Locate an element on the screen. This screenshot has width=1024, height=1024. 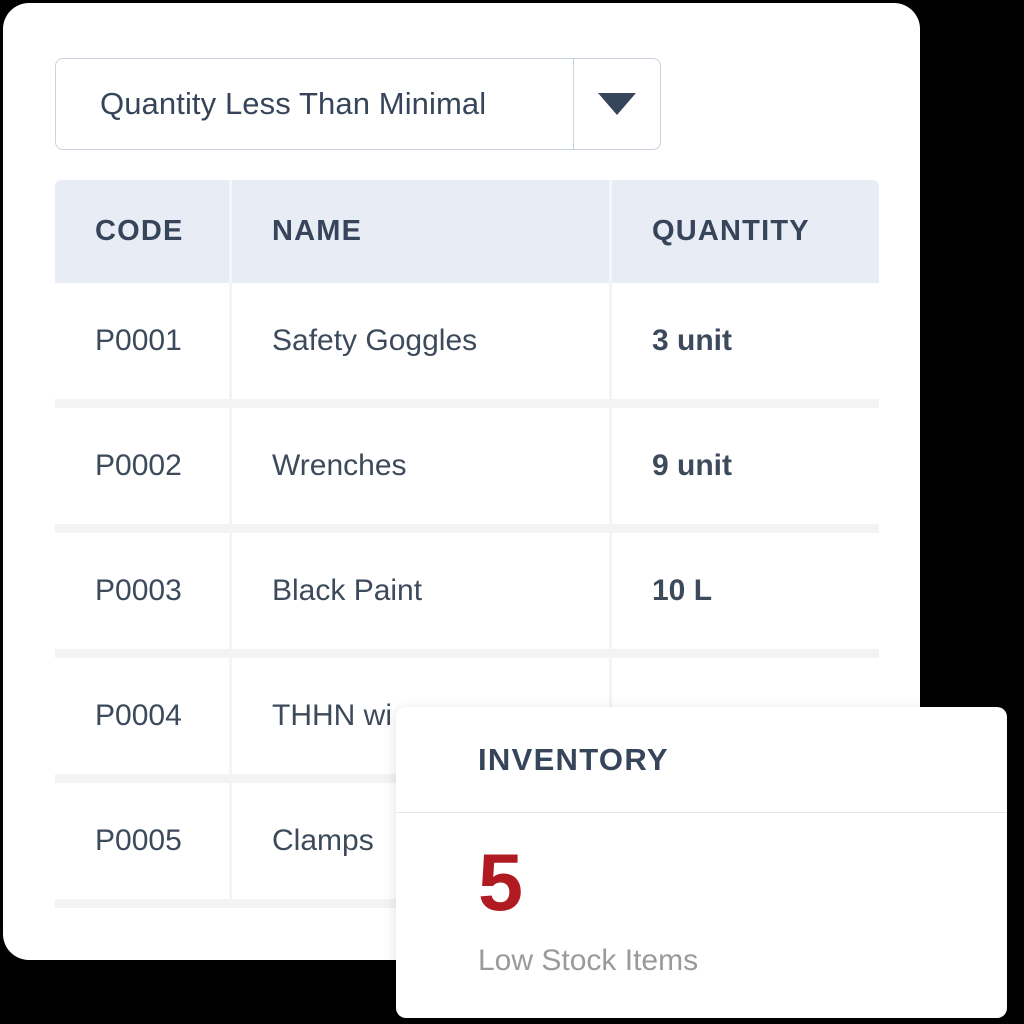
cell-name: Wrenches is located at coordinates (422, 470).